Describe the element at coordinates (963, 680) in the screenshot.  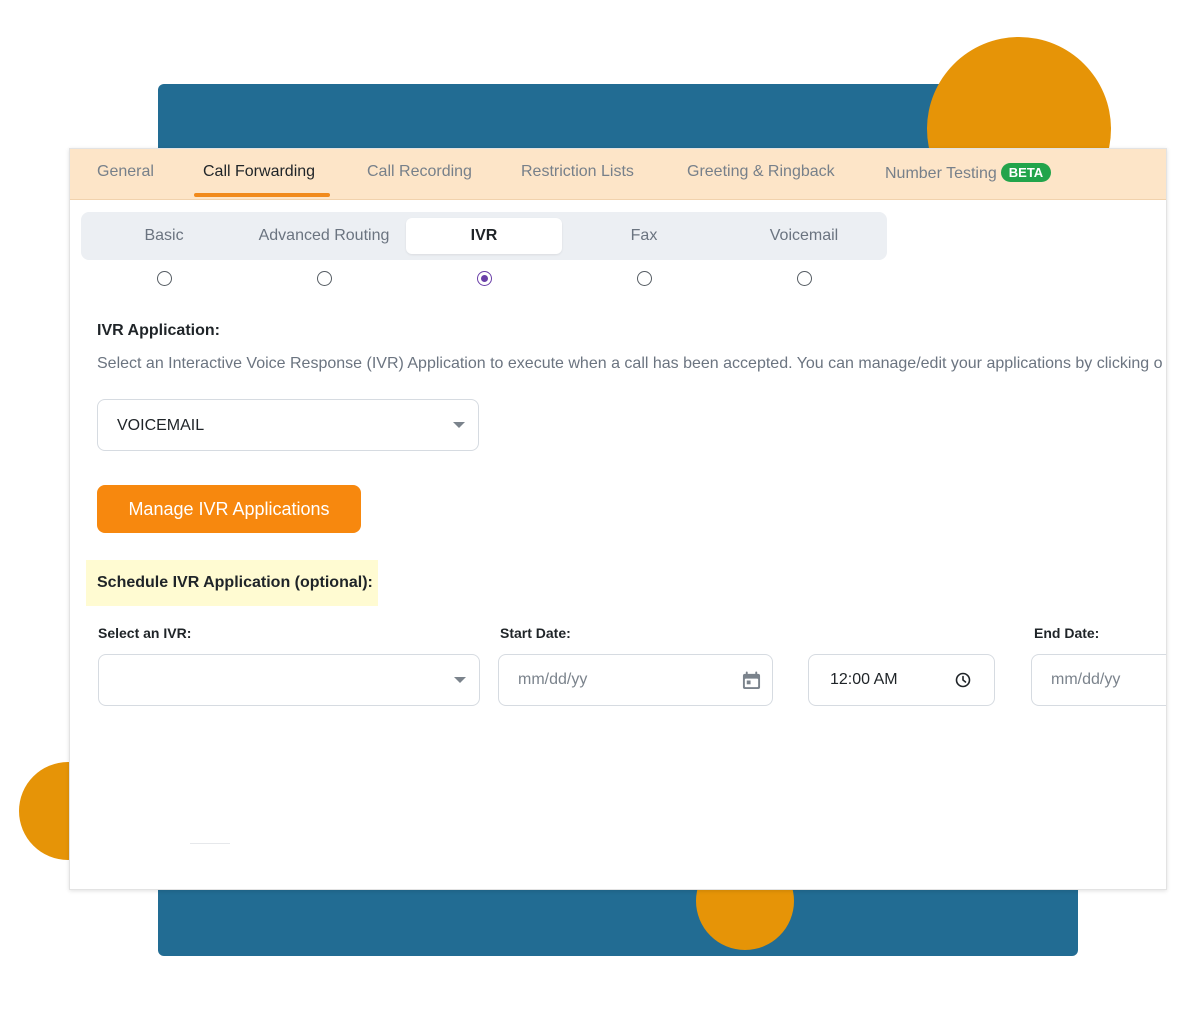
I see `clock-icon` at that location.